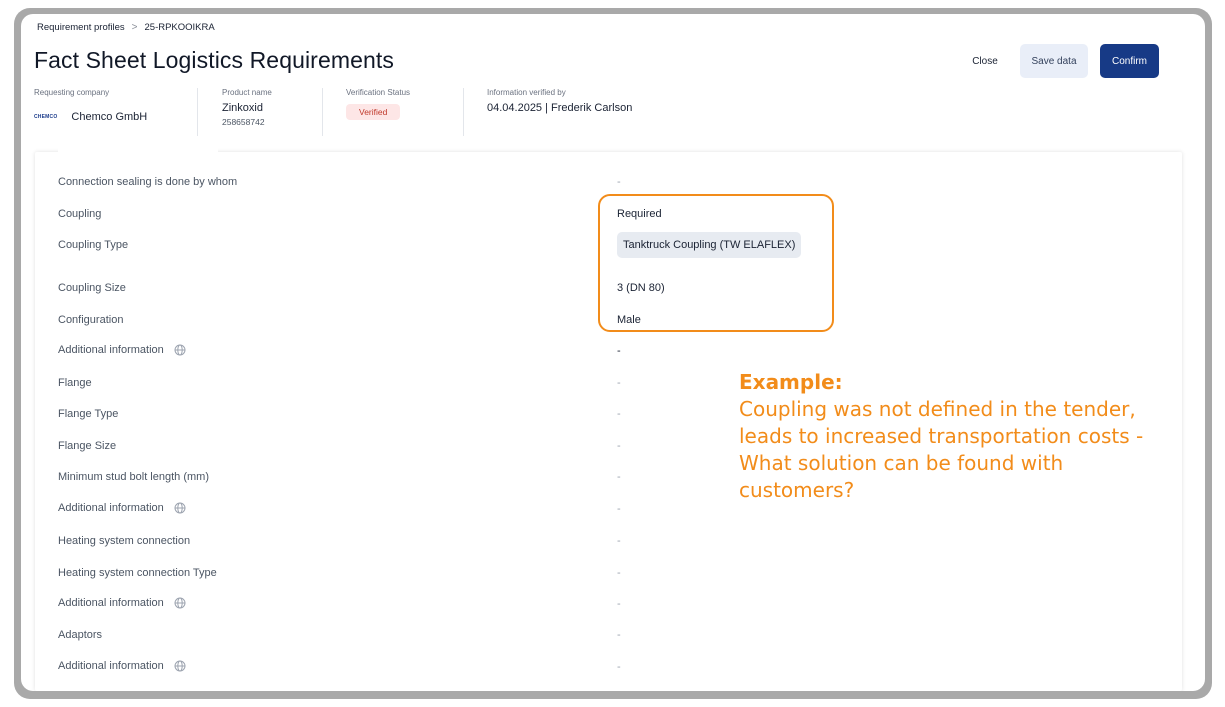  Describe the element at coordinates (133, 477) in the screenshot. I see `row-label: Minimum stud bolt length (mm)` at that location.